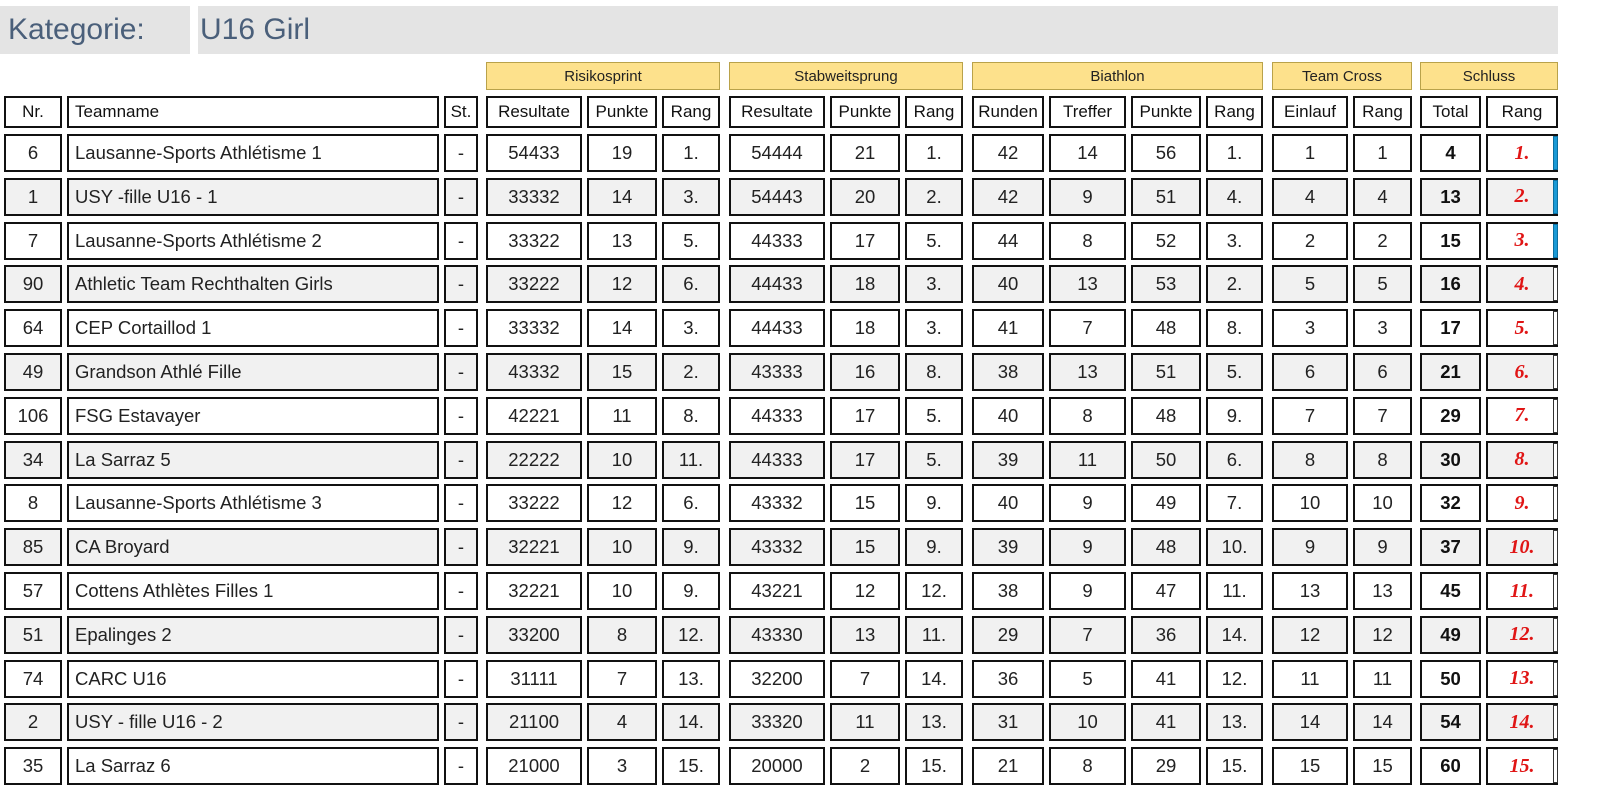  Describe the element at coordinates (846, 76) in the screenshot. I see `group-header-stabweitsprung: Stabweitsprung` at that location.